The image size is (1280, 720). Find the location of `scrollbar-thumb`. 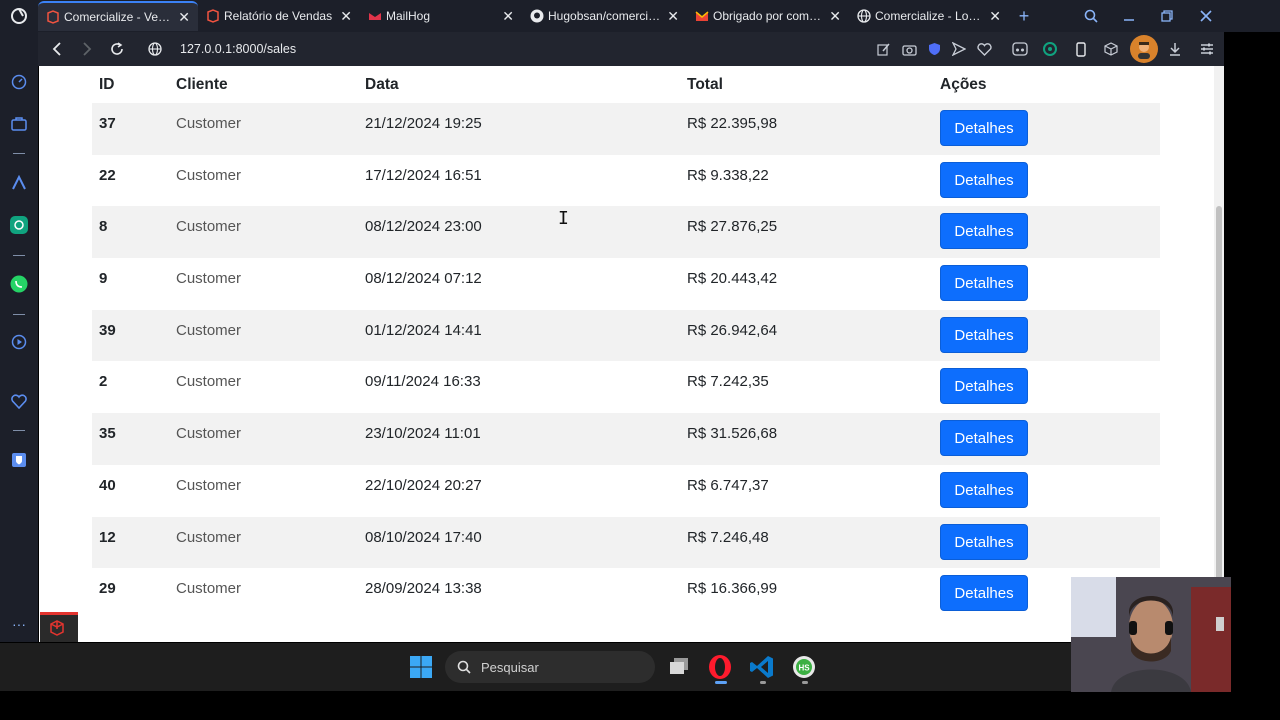

scrollbar-thumb is located at coordinates (1219, 421).